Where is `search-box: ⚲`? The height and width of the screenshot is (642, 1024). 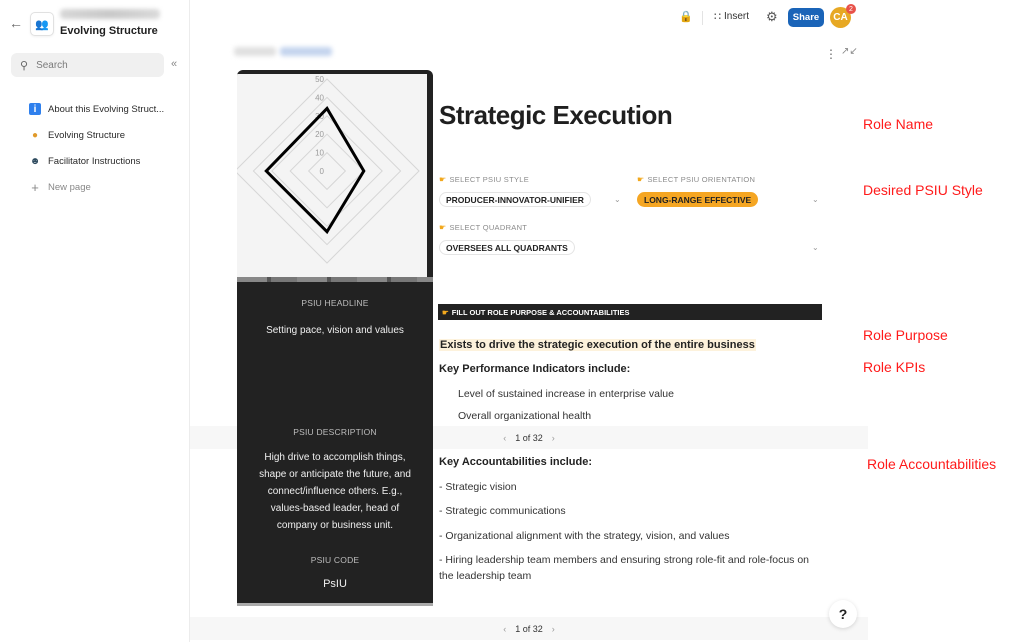 search-box: ⚲ is located at coordinates (87, 65).